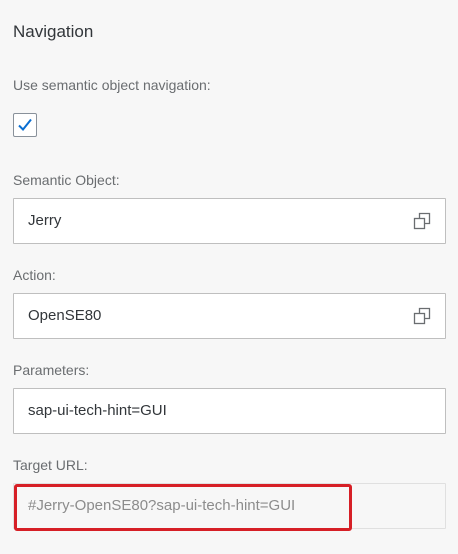 This screenshot has height=554, width=458. Describe the element at coordinates (34, 275) in the screenshot. I see `action-label: Action:` at that location.